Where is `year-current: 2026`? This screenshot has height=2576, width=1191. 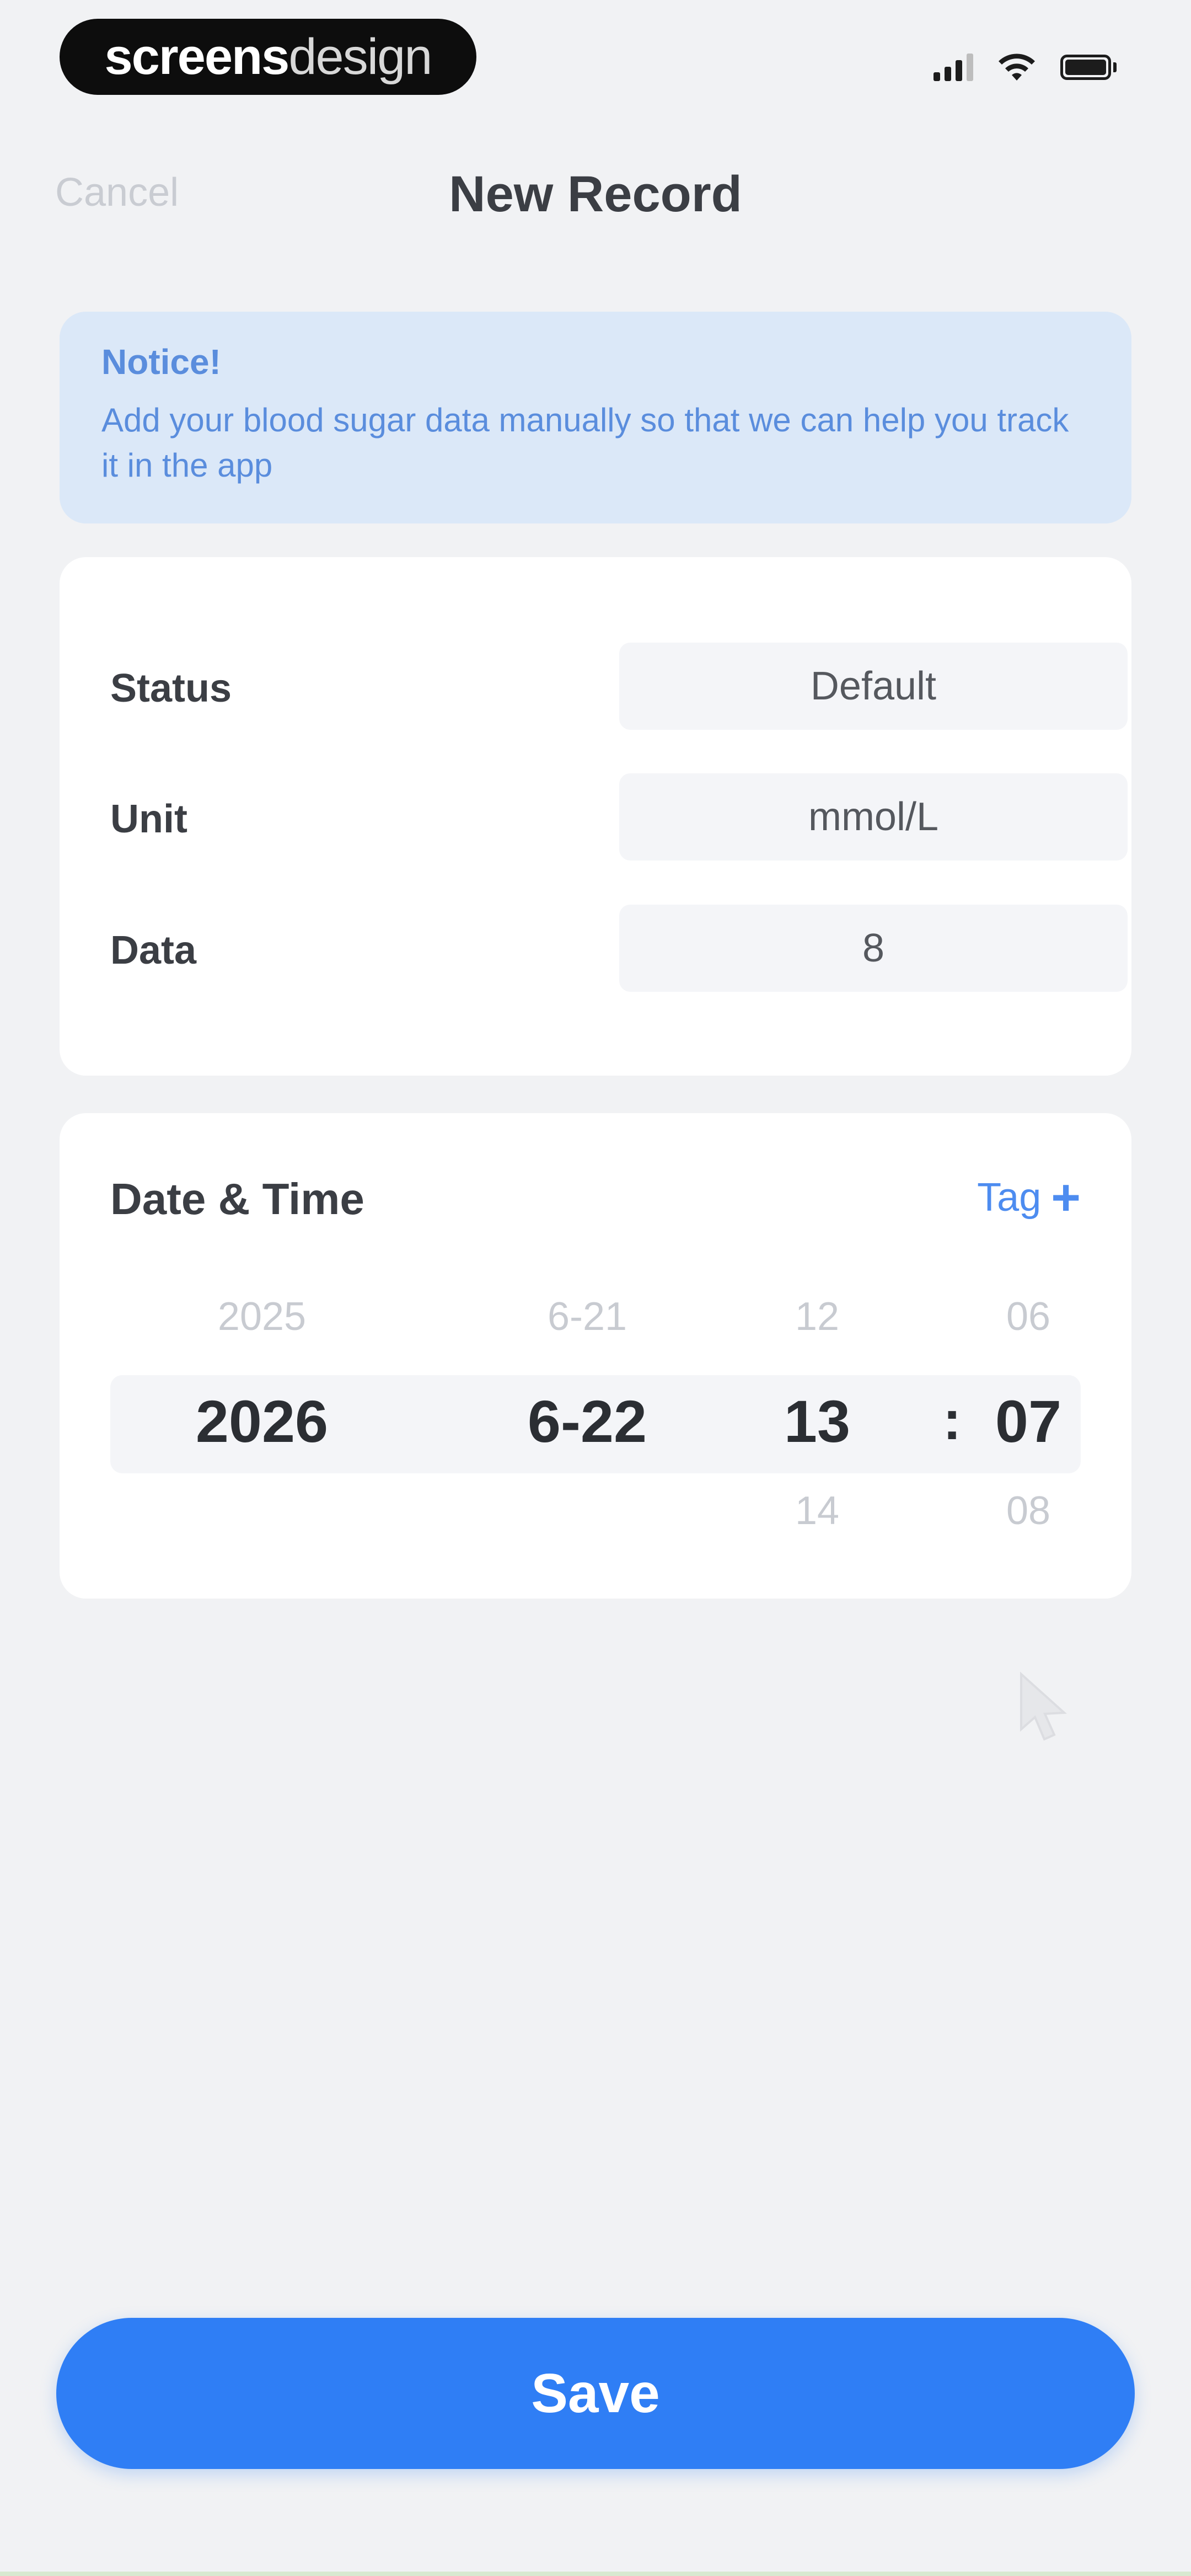 year-current: 2026 is located at coordinates (262, 1421).